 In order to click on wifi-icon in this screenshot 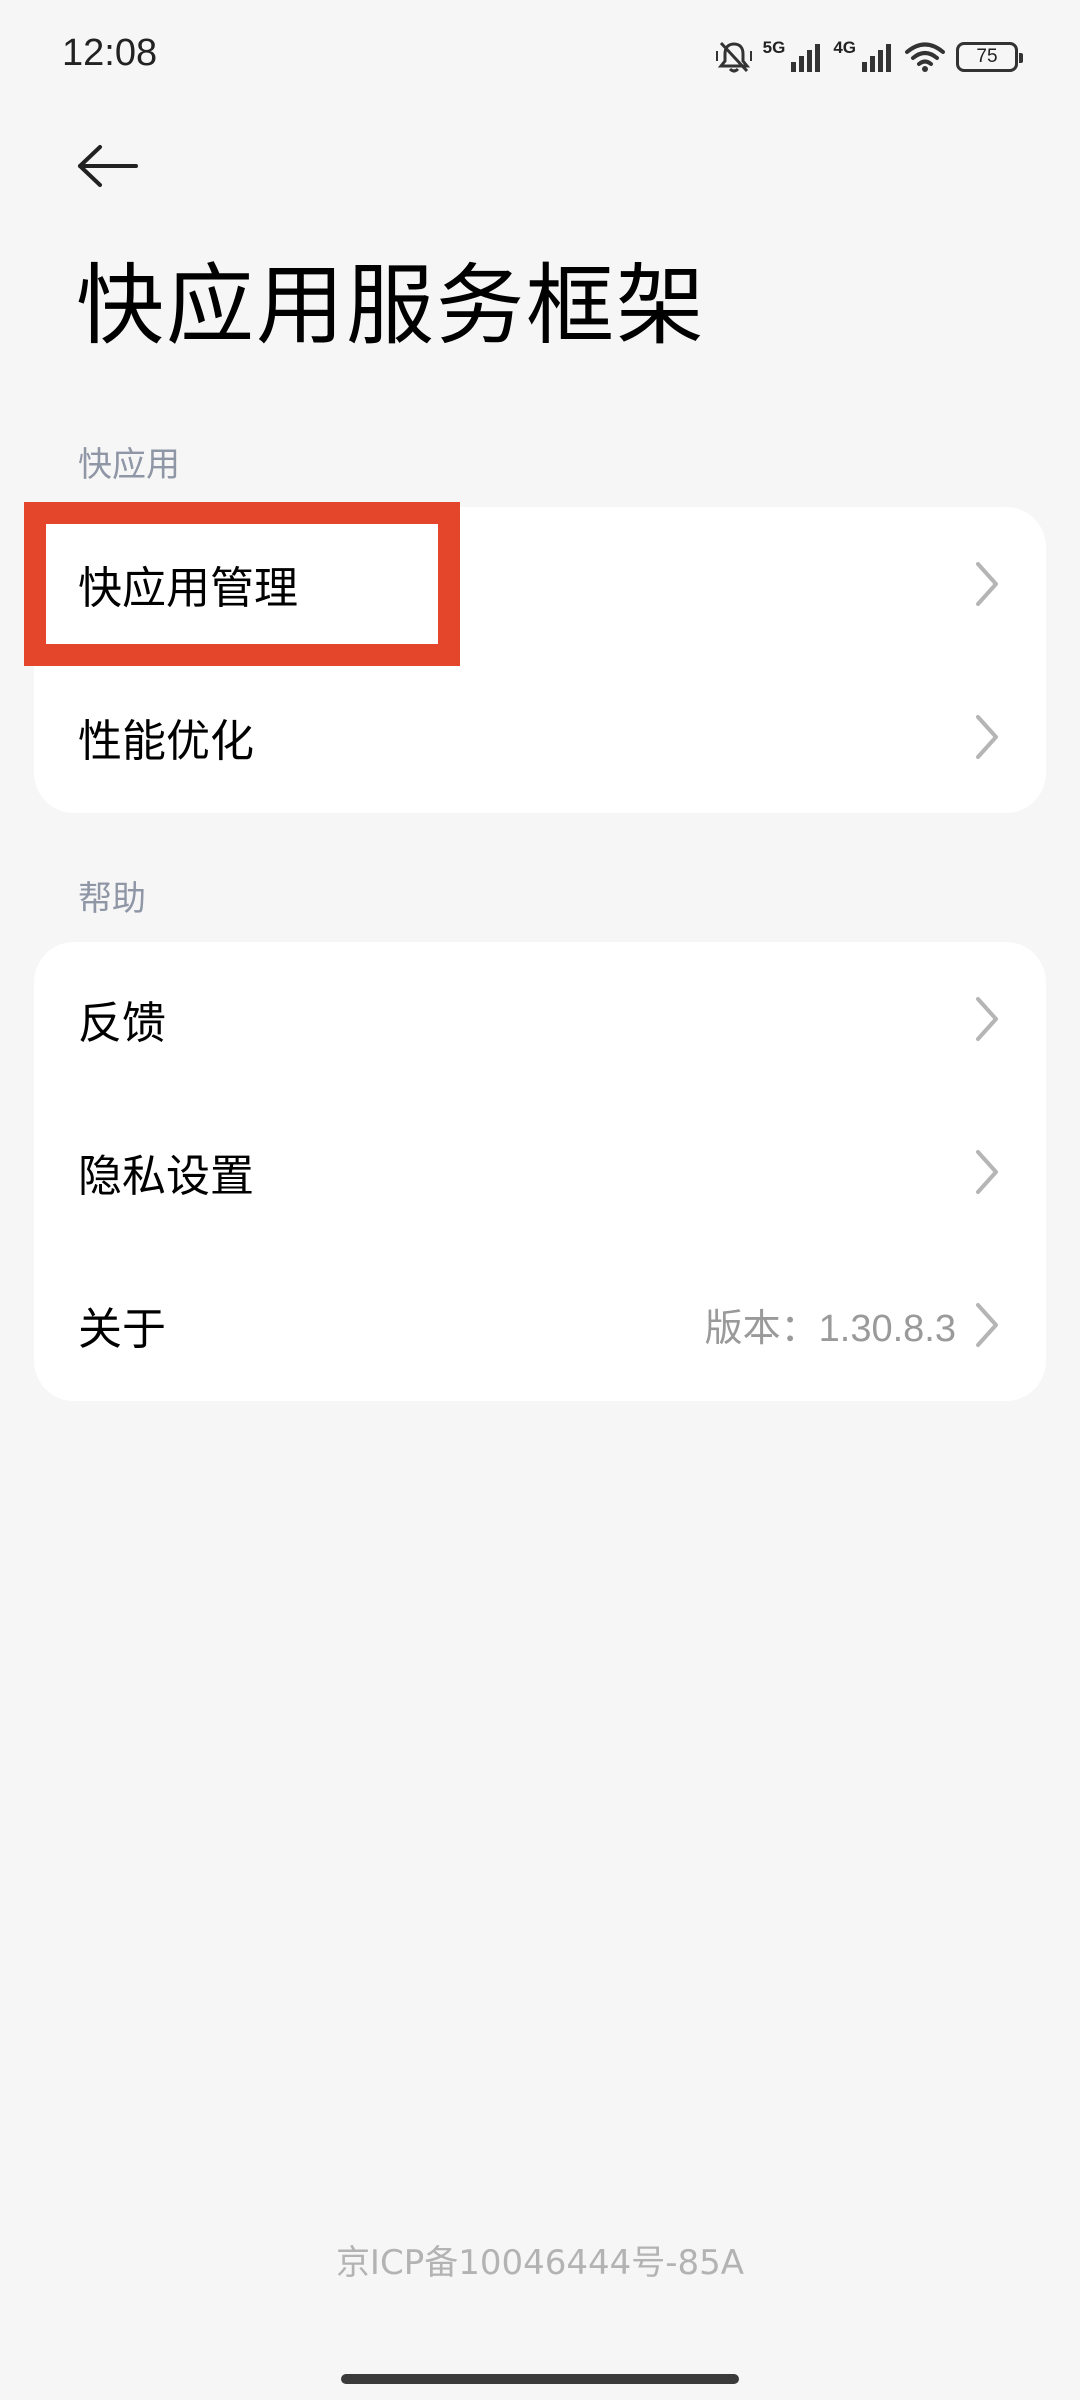, I will do `click(925, 57)`.